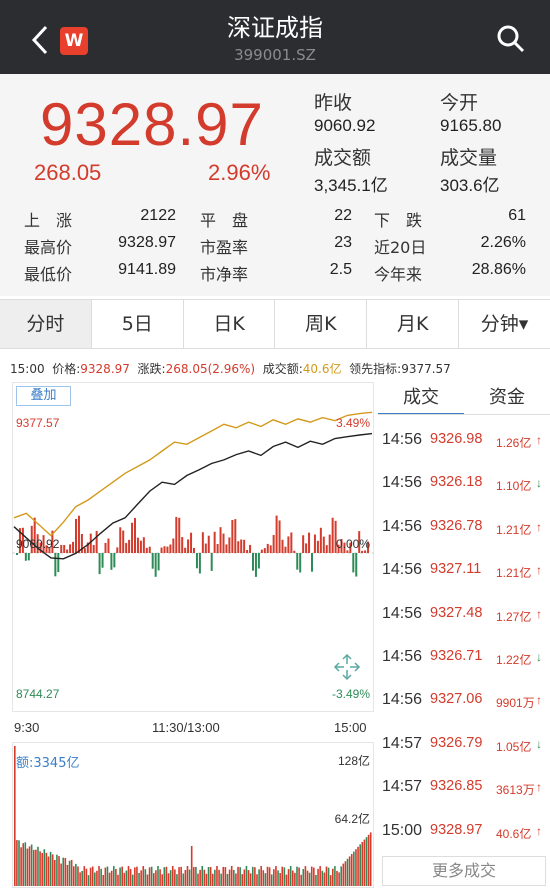  I want to click on tab-weekly-k: 周K, so click(321, 324).